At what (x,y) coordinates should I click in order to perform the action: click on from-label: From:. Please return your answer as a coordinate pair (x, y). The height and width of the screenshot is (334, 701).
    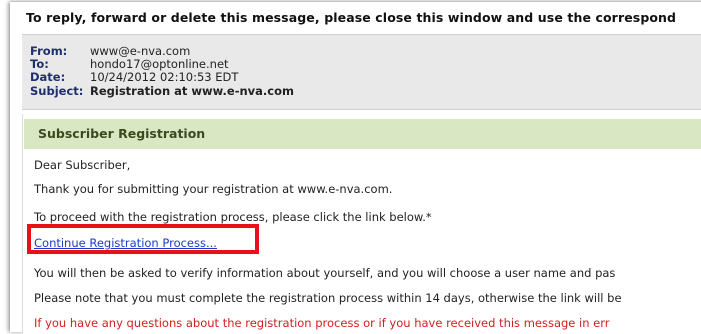
    Looking at the image, I should click on (49, 51).